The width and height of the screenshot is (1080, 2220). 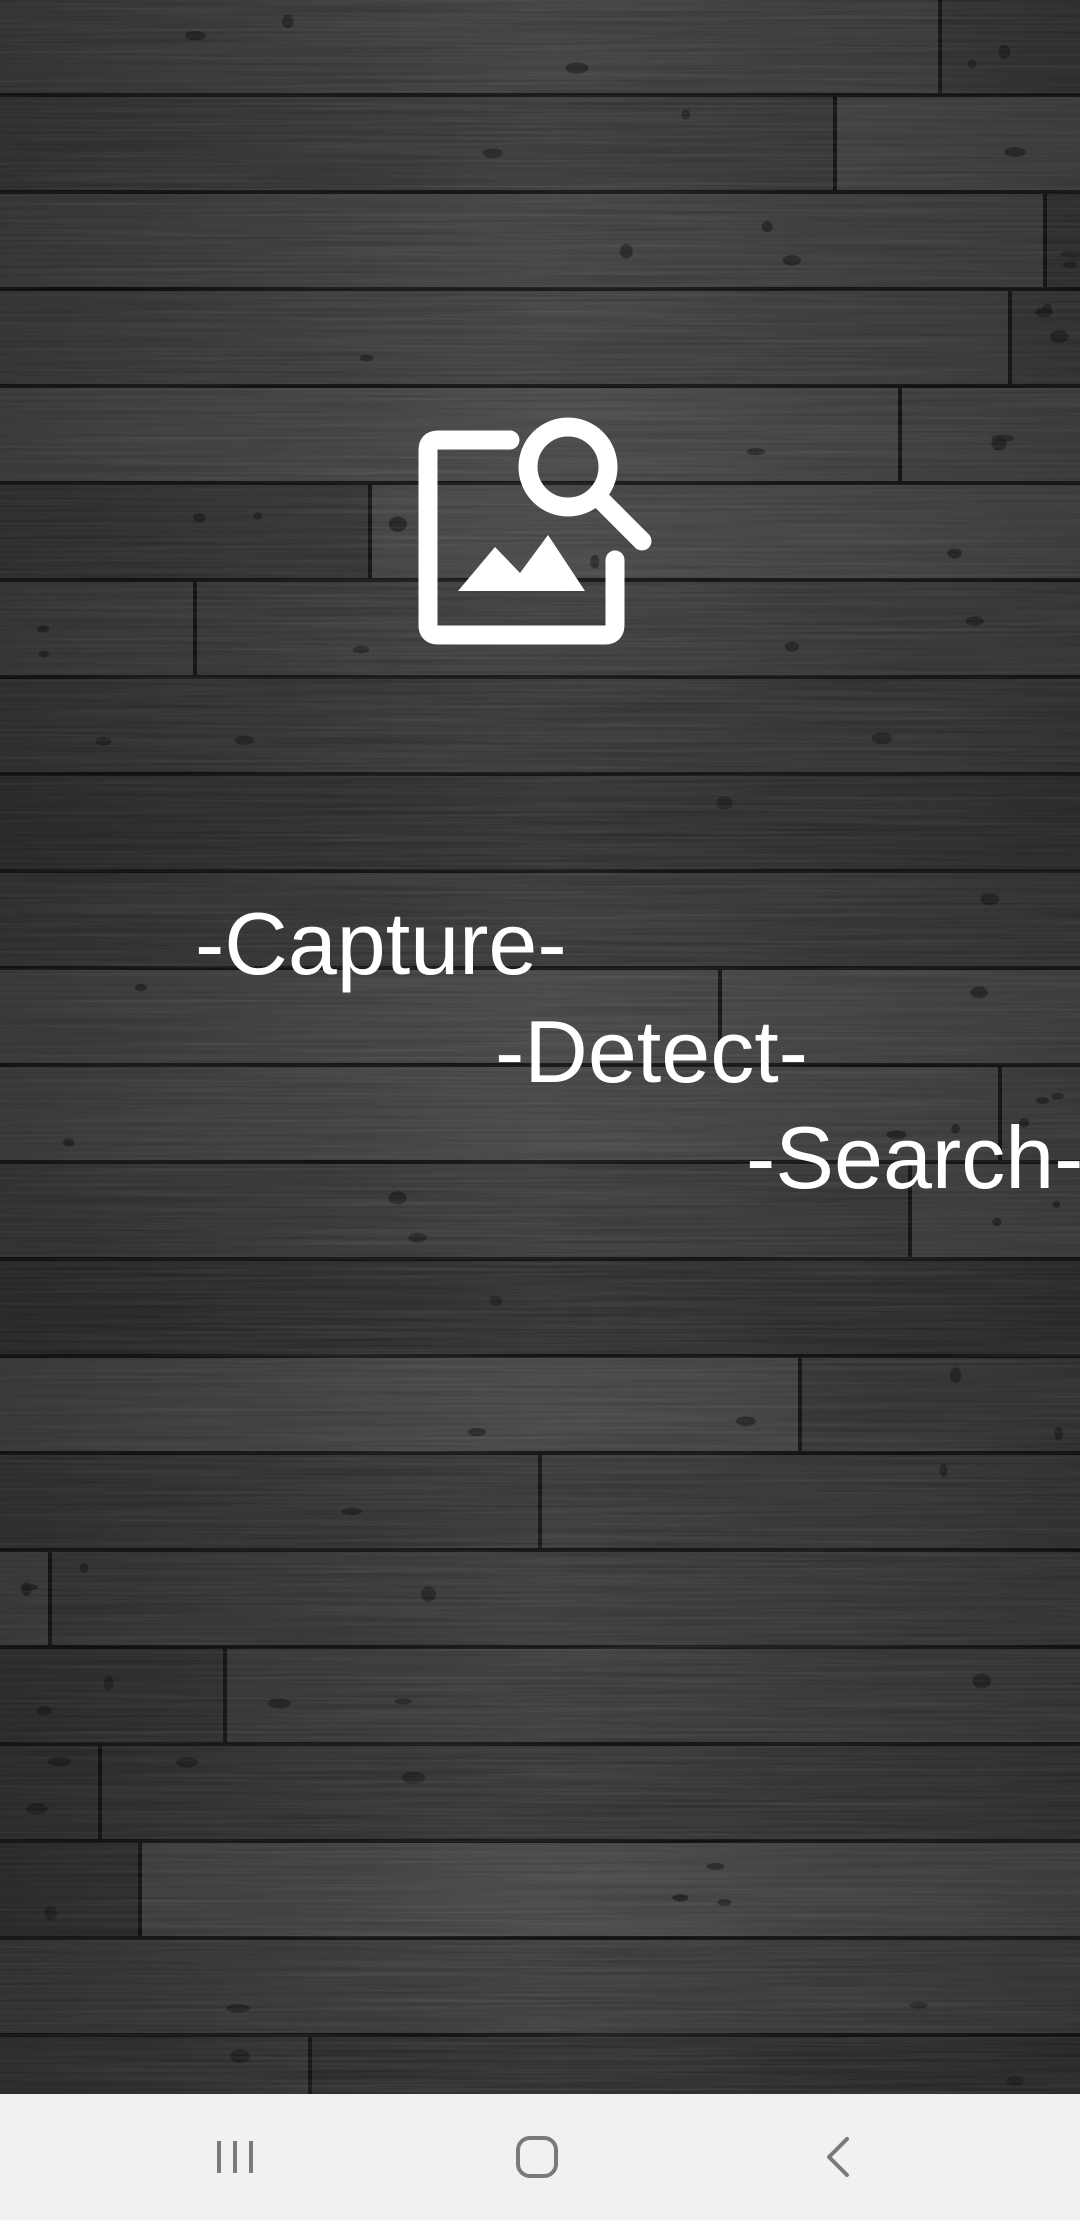 I want to click on back-button, so click(x=839, y=2157).